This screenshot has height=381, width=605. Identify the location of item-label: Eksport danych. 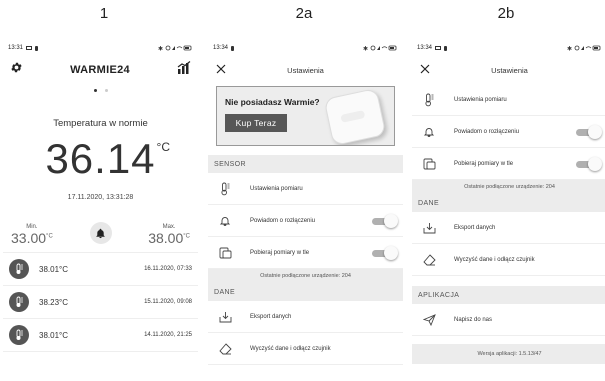
(475, 227).